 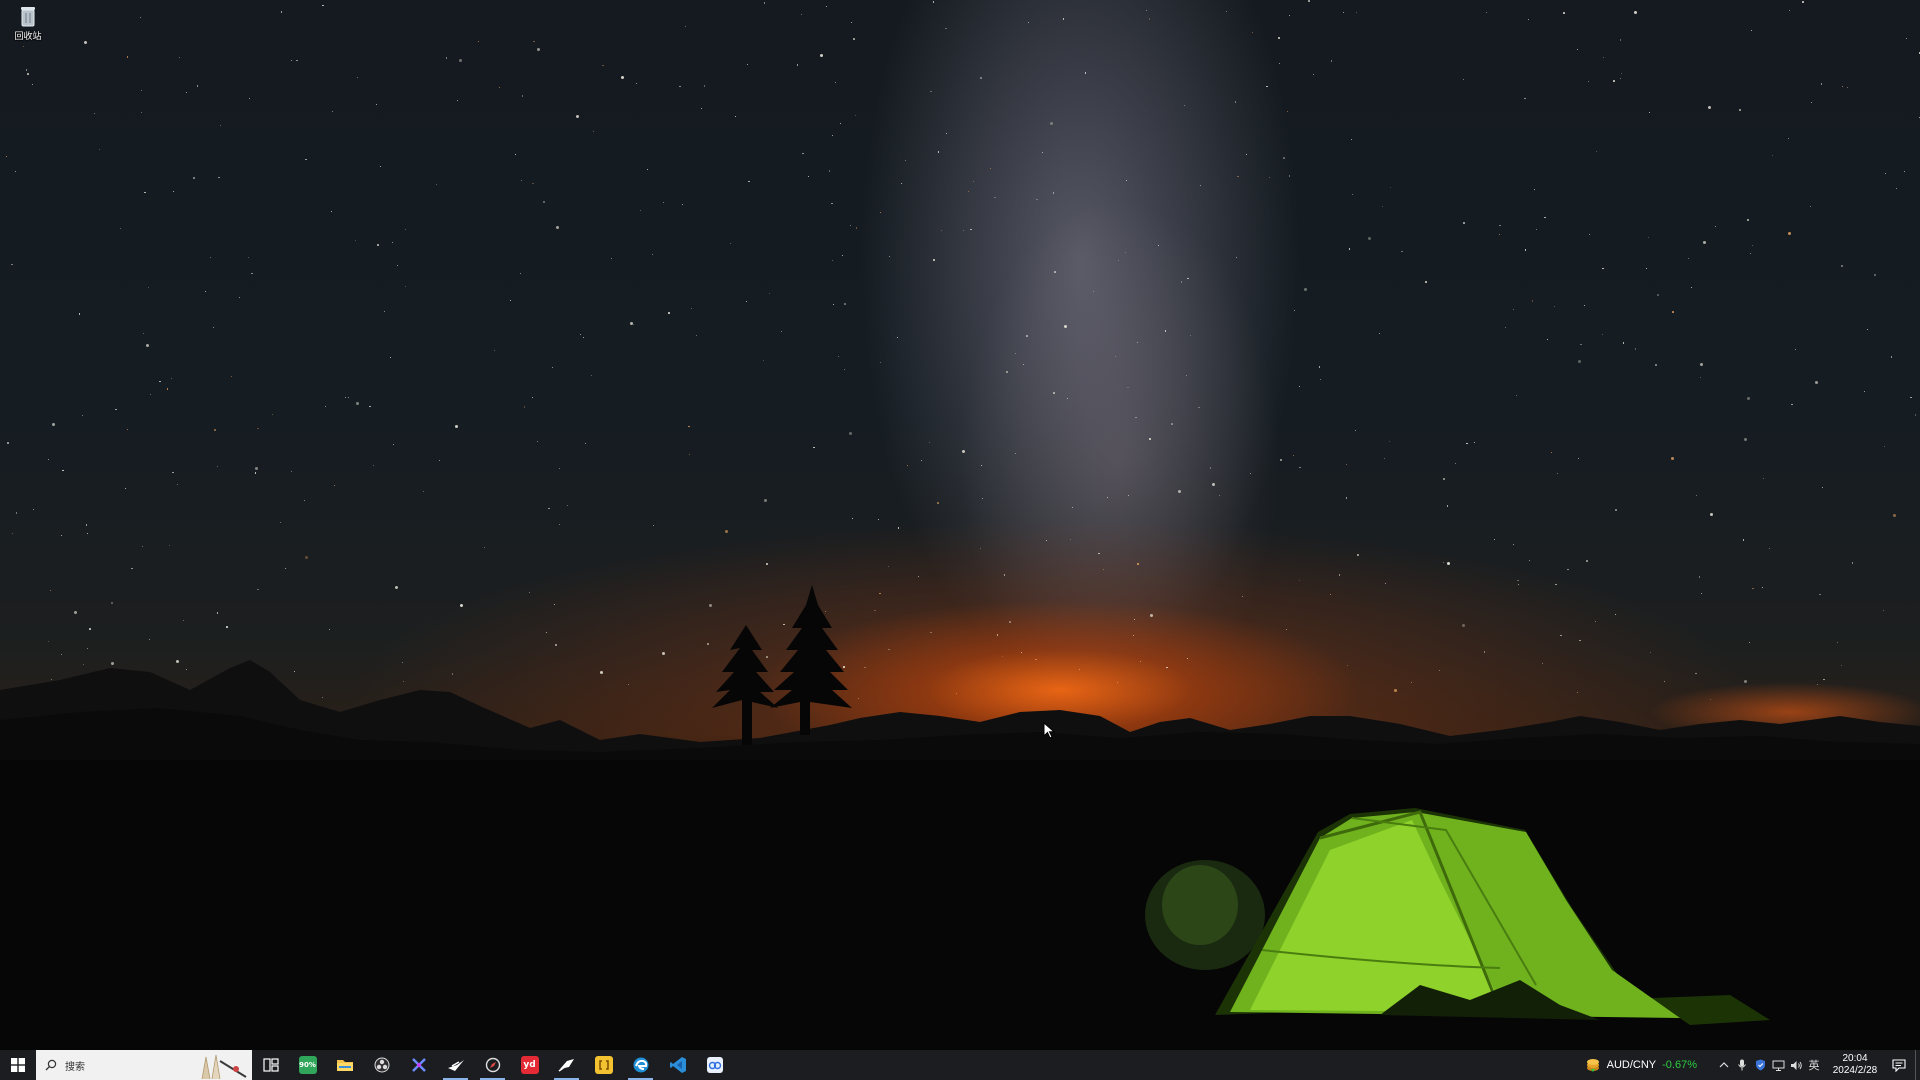 I want to click on network-icon, so click(x=1778, y=1065).